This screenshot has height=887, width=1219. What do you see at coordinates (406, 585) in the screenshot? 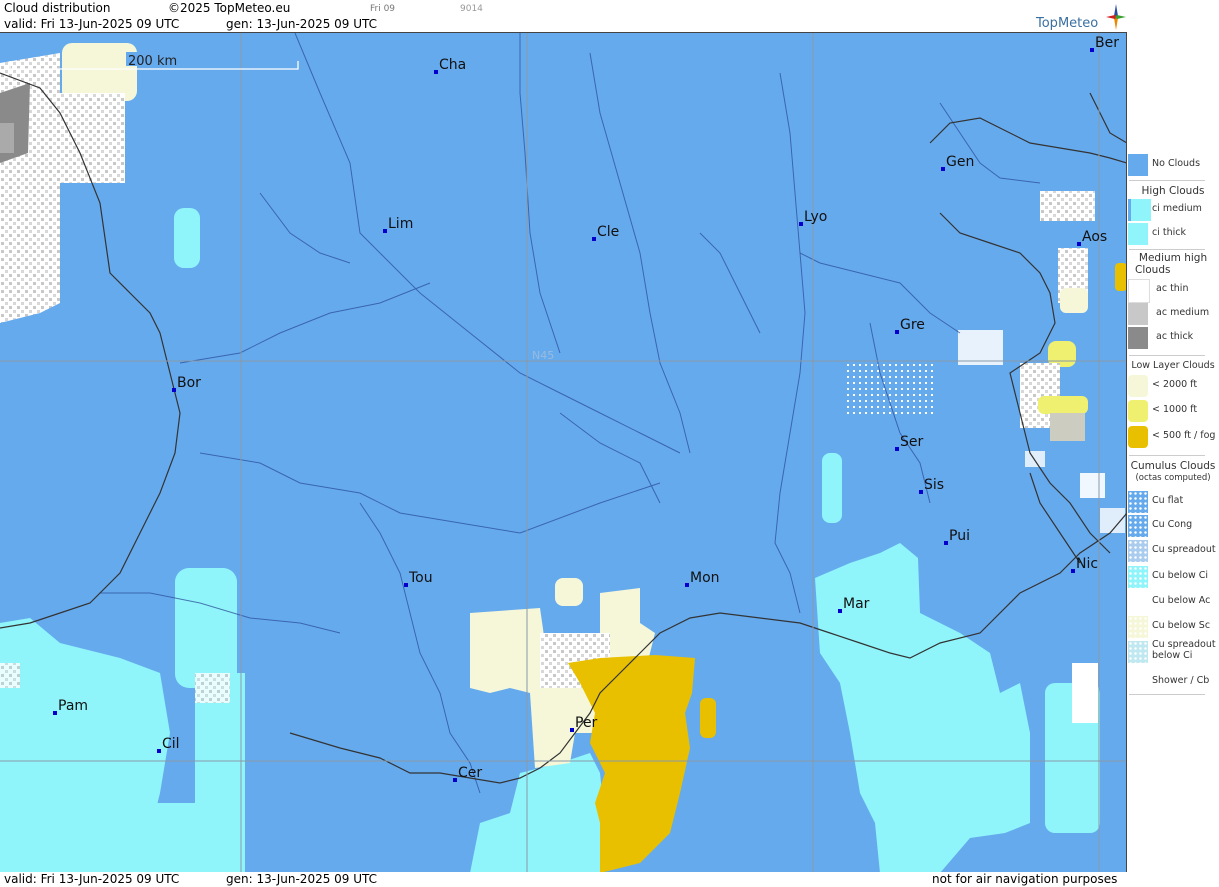
I see `city-marker-tou` at bounding box center [406, 585].